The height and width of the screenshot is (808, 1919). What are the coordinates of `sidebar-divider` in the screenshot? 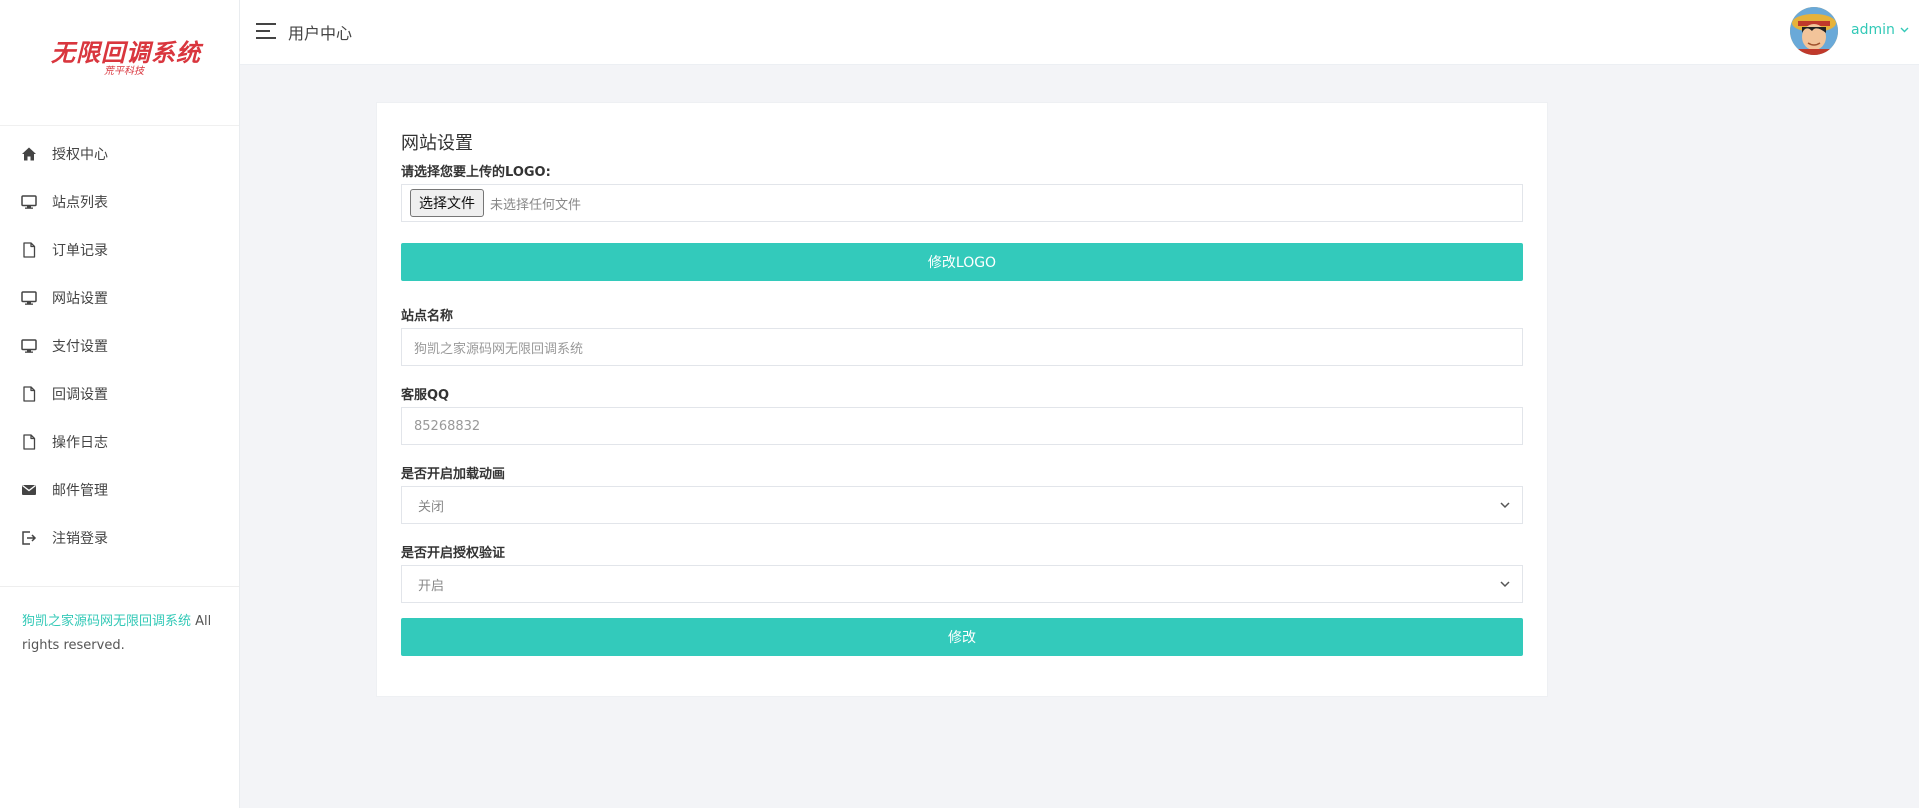 It's located at (119, 586).